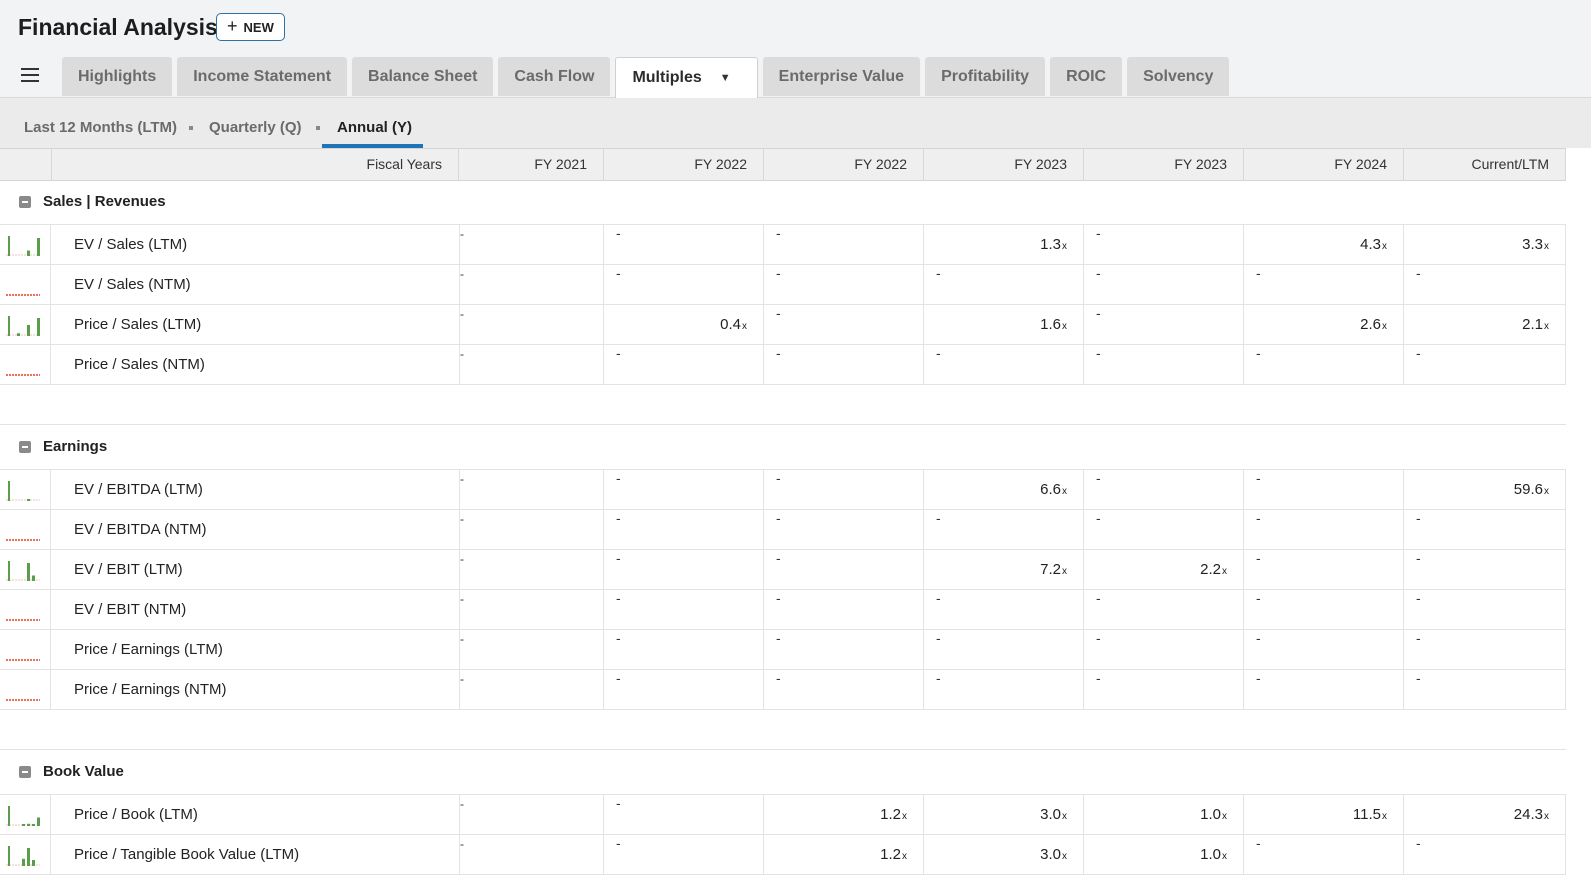 The height and width of the screenshot is (883, 1591). I want to click on tab-enterprise-value: Enterprise Value, so click(841, 76).